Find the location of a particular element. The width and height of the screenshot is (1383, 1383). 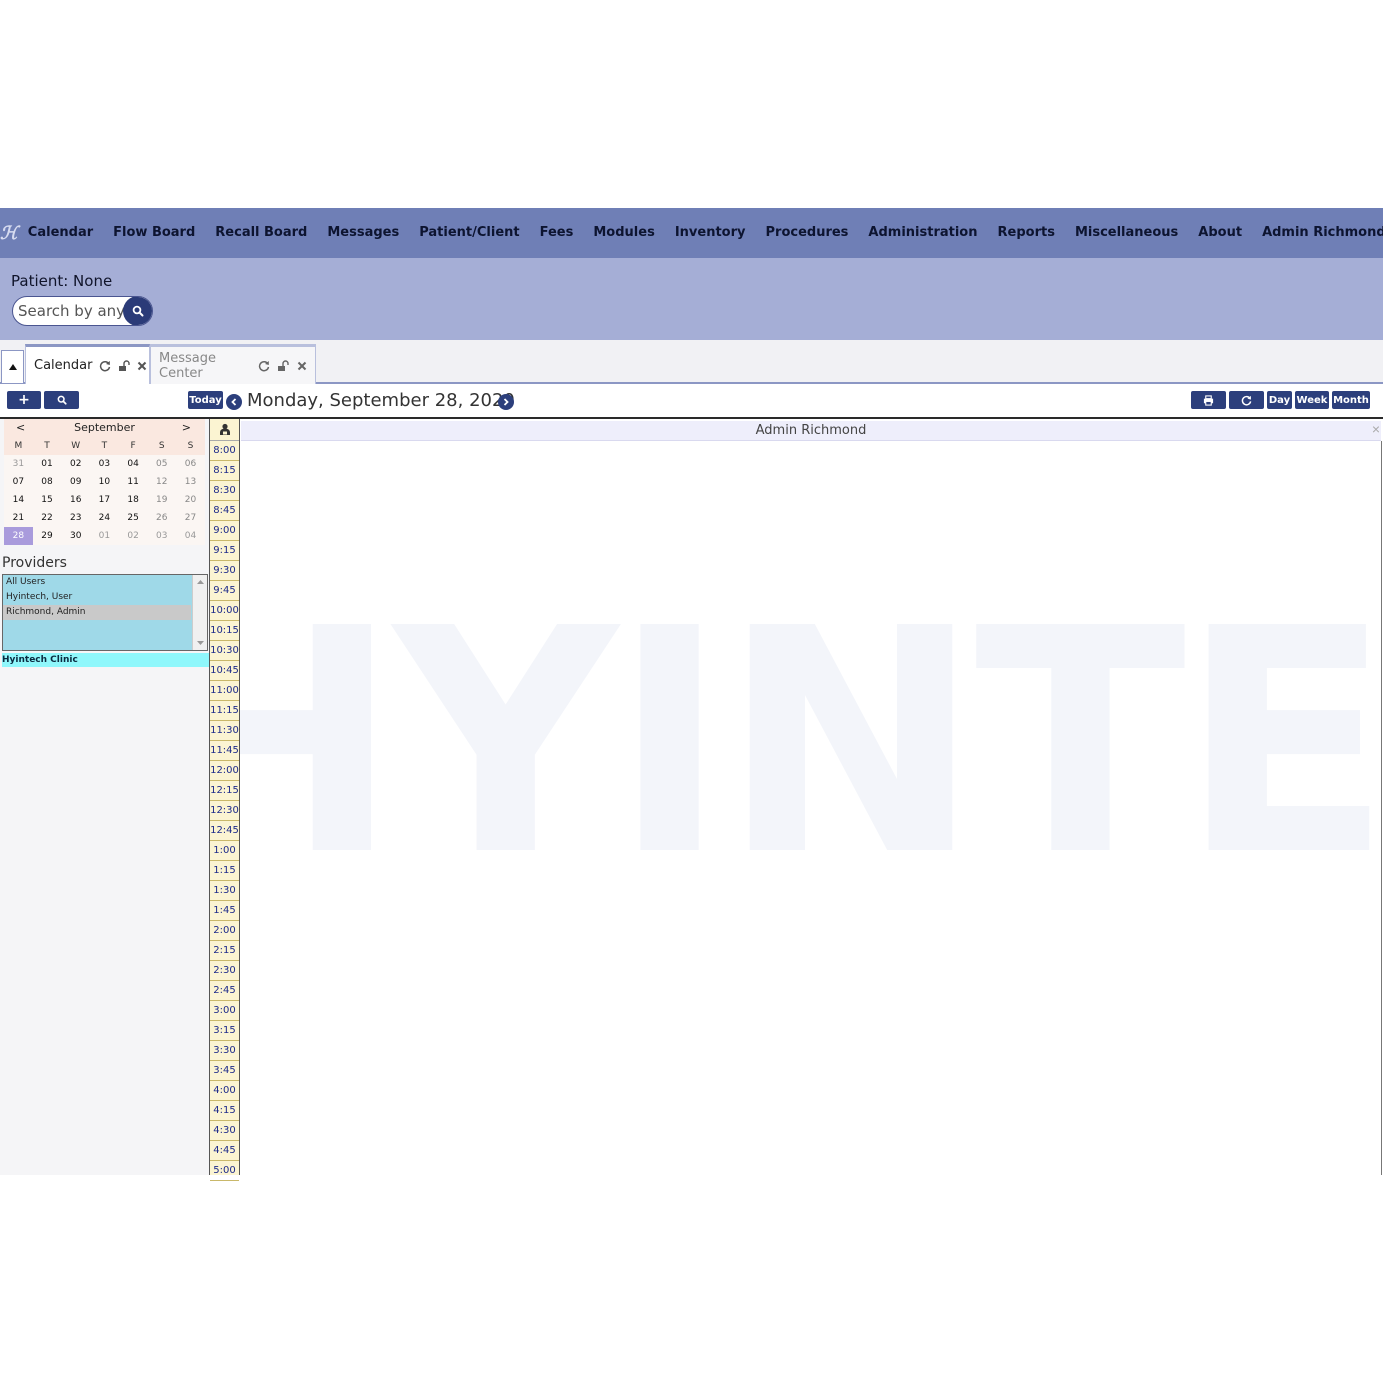

next-month-button: > is located at coordinates (186, 428).